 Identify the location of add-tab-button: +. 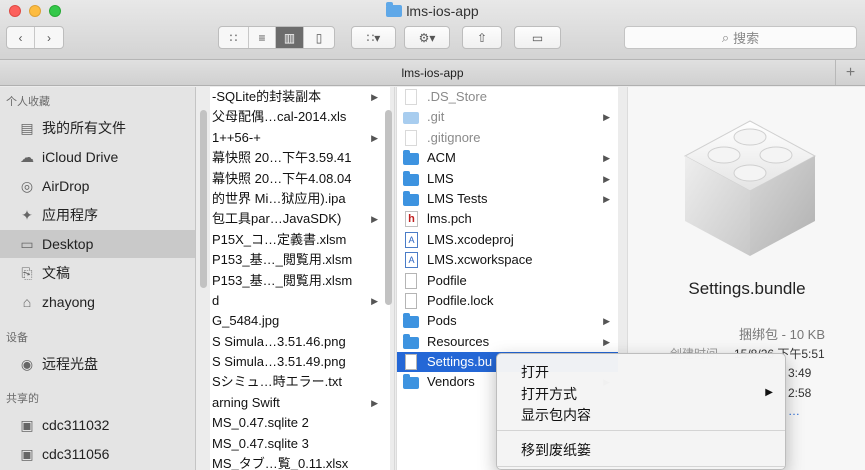
(850, 72).